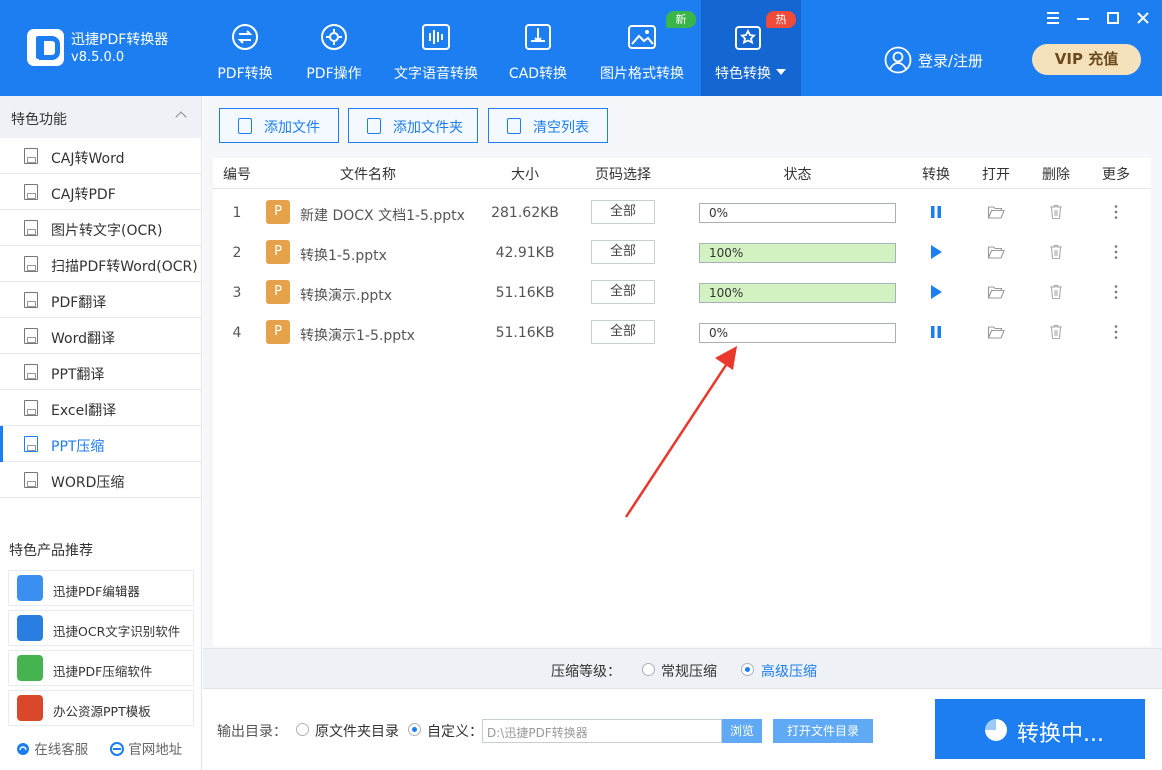  I want to click on nav-cad-convert: CAD转换, so click(538, 48).